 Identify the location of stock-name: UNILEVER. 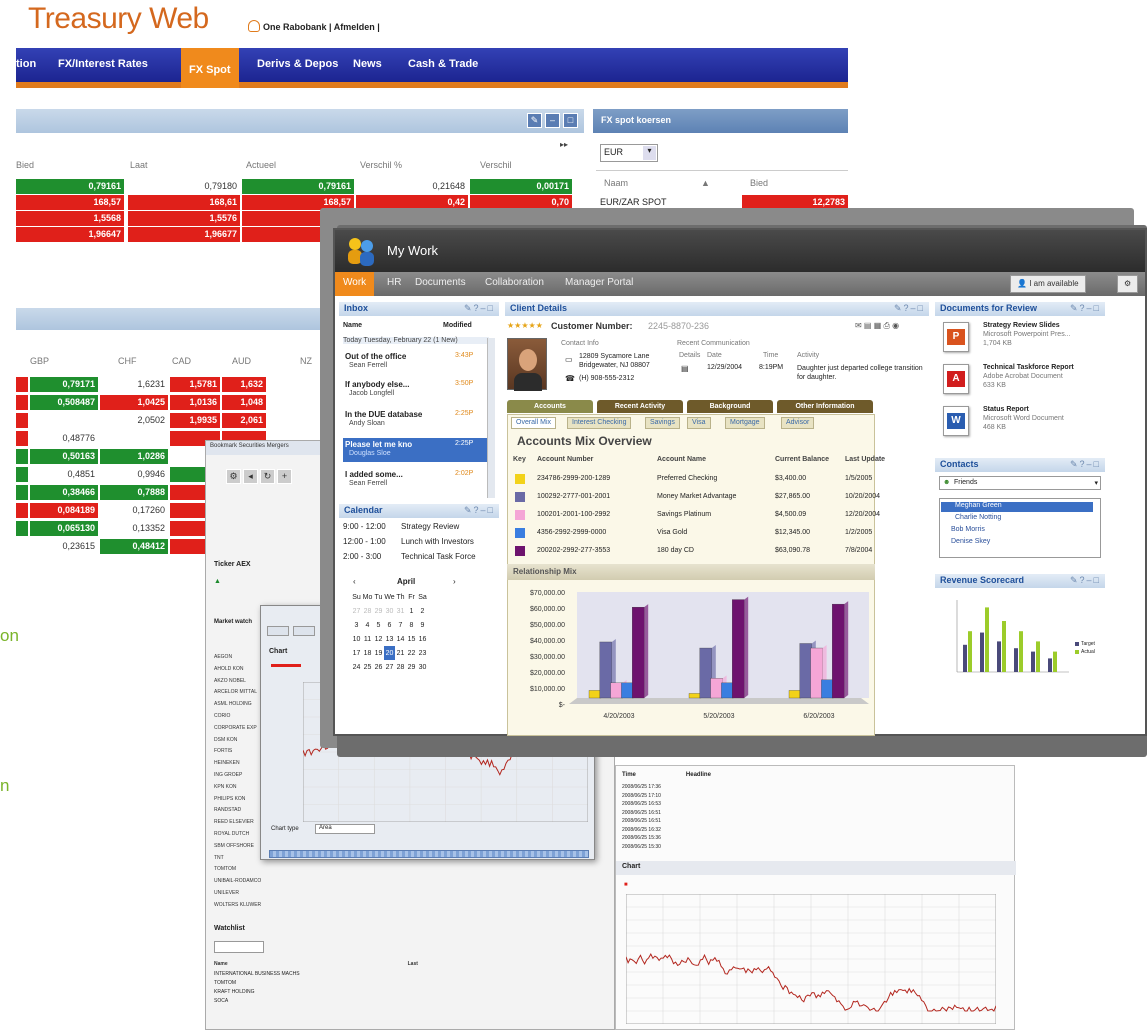
(226, 893).